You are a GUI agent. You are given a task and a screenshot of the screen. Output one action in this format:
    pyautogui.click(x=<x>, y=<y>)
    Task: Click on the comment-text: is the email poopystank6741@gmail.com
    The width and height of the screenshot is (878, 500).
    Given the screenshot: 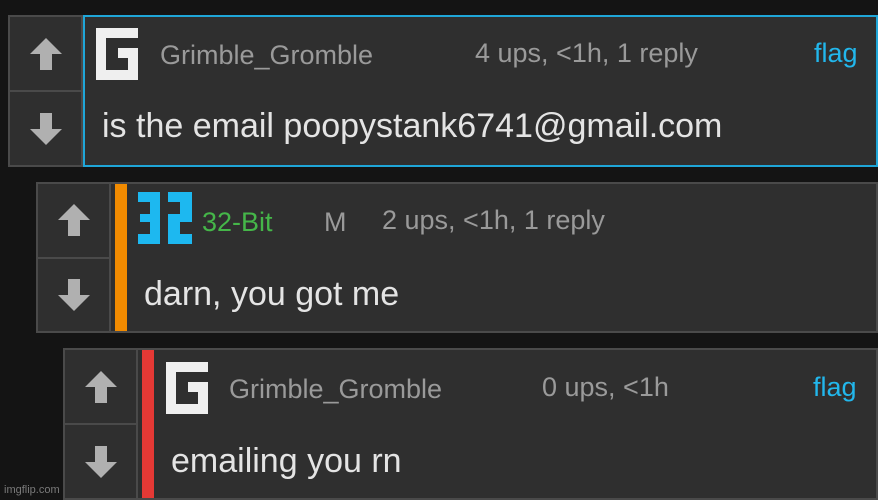 What is the action you would take?
    pyautogui.click(x=412, y=126)
    